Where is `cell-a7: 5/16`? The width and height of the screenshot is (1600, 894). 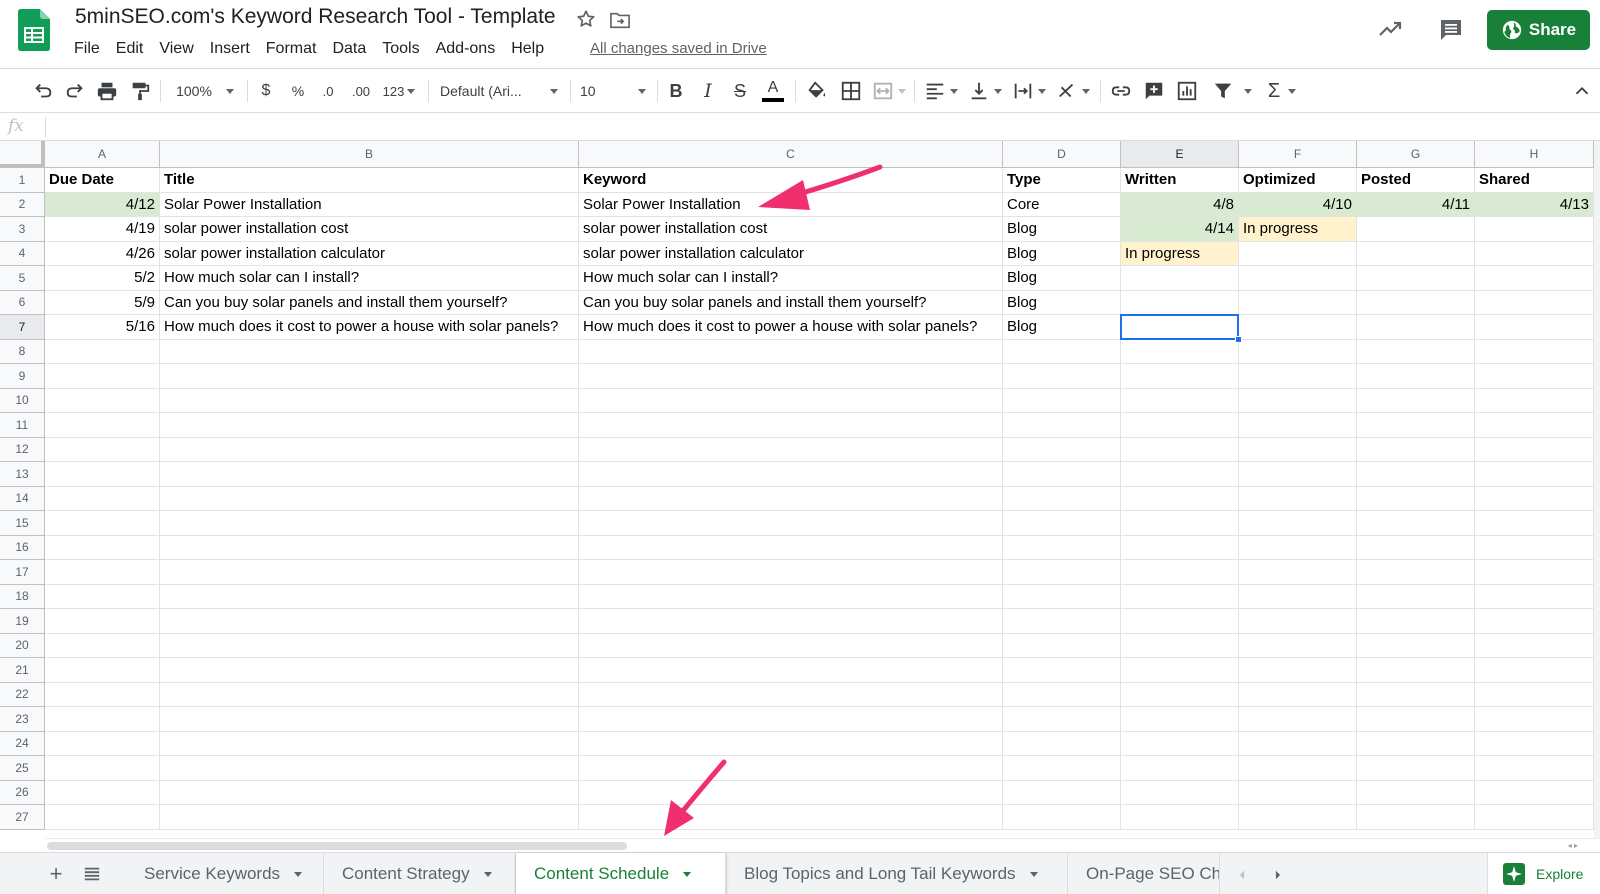
cell-a7: 5/16 is located at coordinates (102, 327).